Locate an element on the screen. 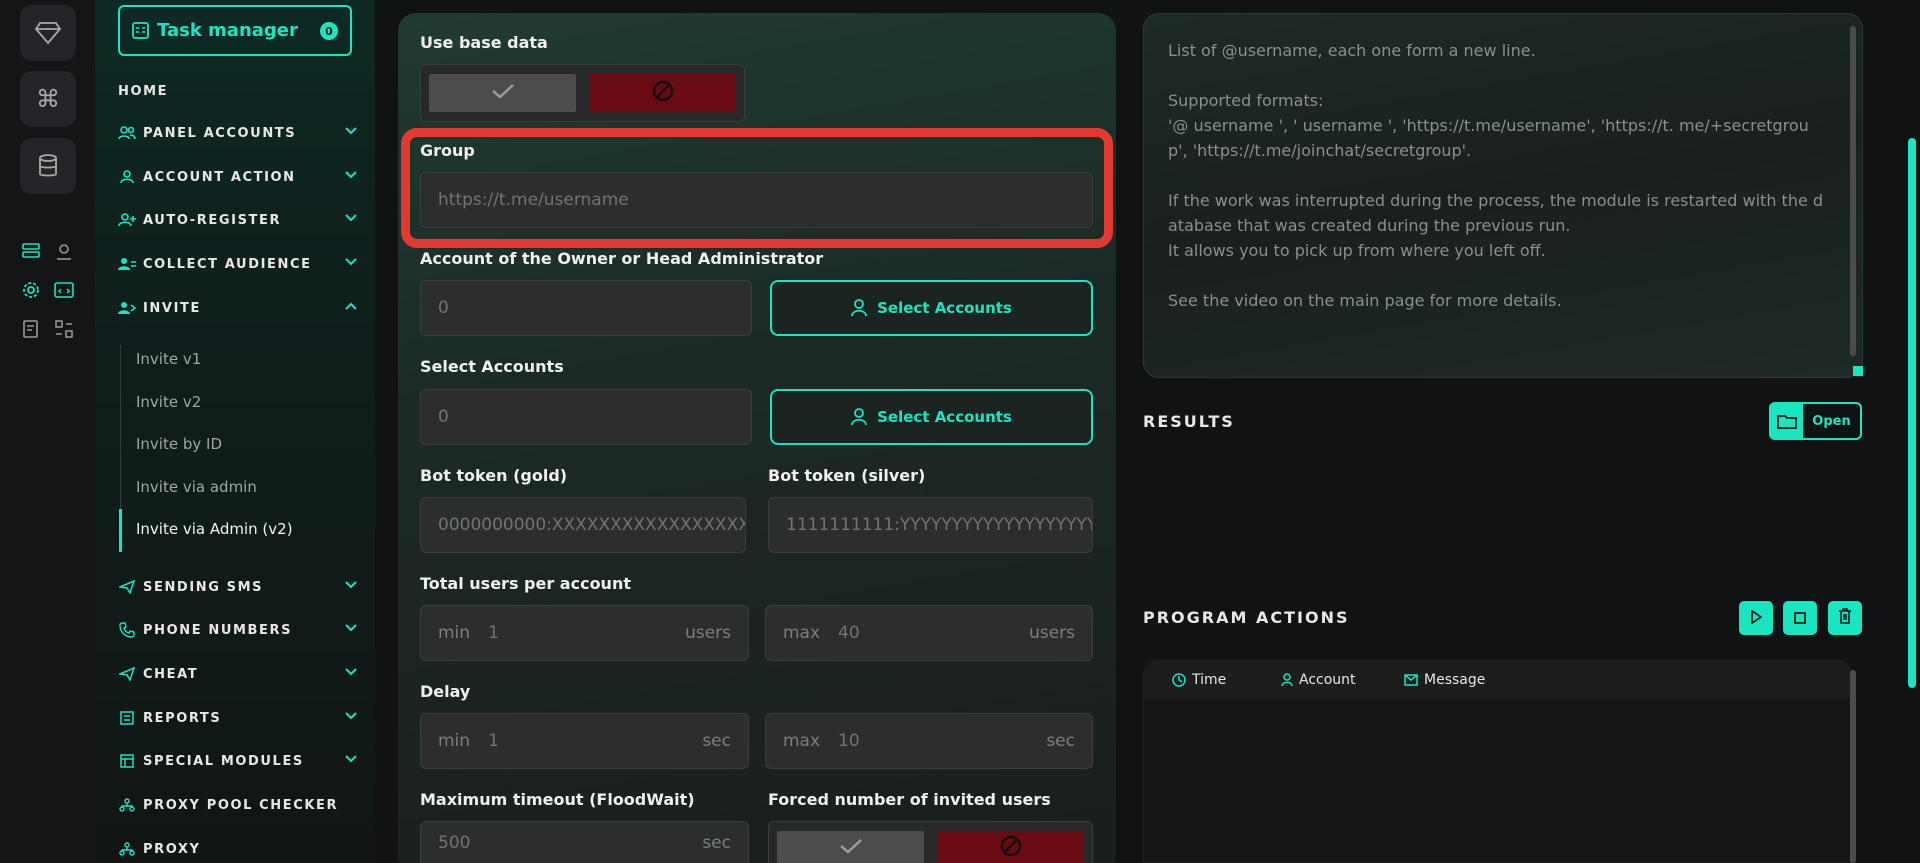 This screenshot has height=863, width=1920. timeout-input: 500 sec is located at coordinates (584, 842).